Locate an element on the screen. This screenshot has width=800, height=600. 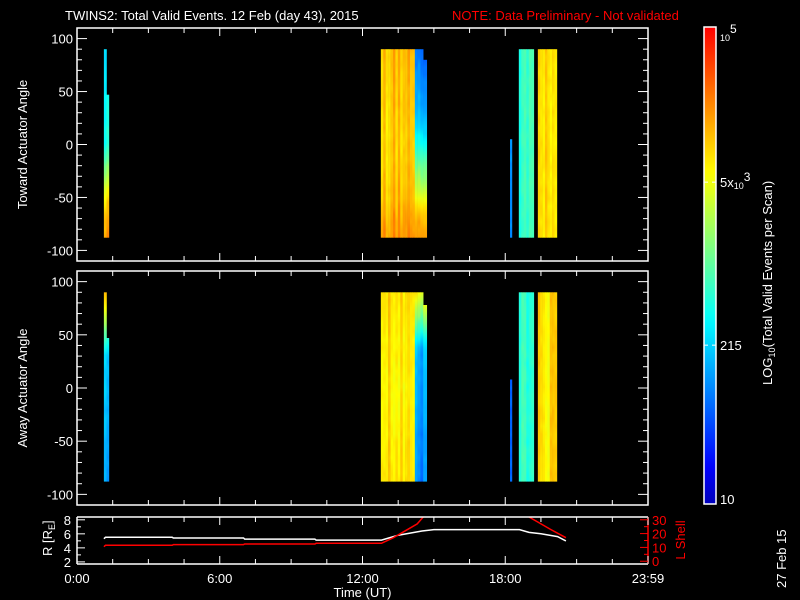
data-note: NOTE: Data Preliminary - Not validated is located at coordinates (565, 15).